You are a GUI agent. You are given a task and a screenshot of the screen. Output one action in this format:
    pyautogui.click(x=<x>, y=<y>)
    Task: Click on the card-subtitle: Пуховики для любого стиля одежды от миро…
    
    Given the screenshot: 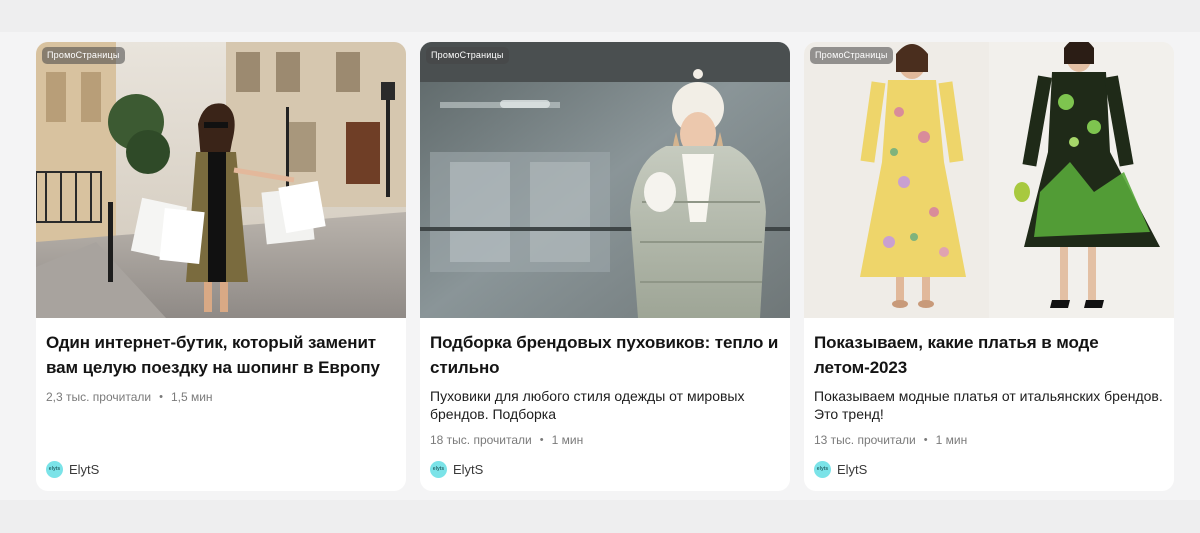 What is the action you would take?
    pyautogui.click(x=587, y=405)
    